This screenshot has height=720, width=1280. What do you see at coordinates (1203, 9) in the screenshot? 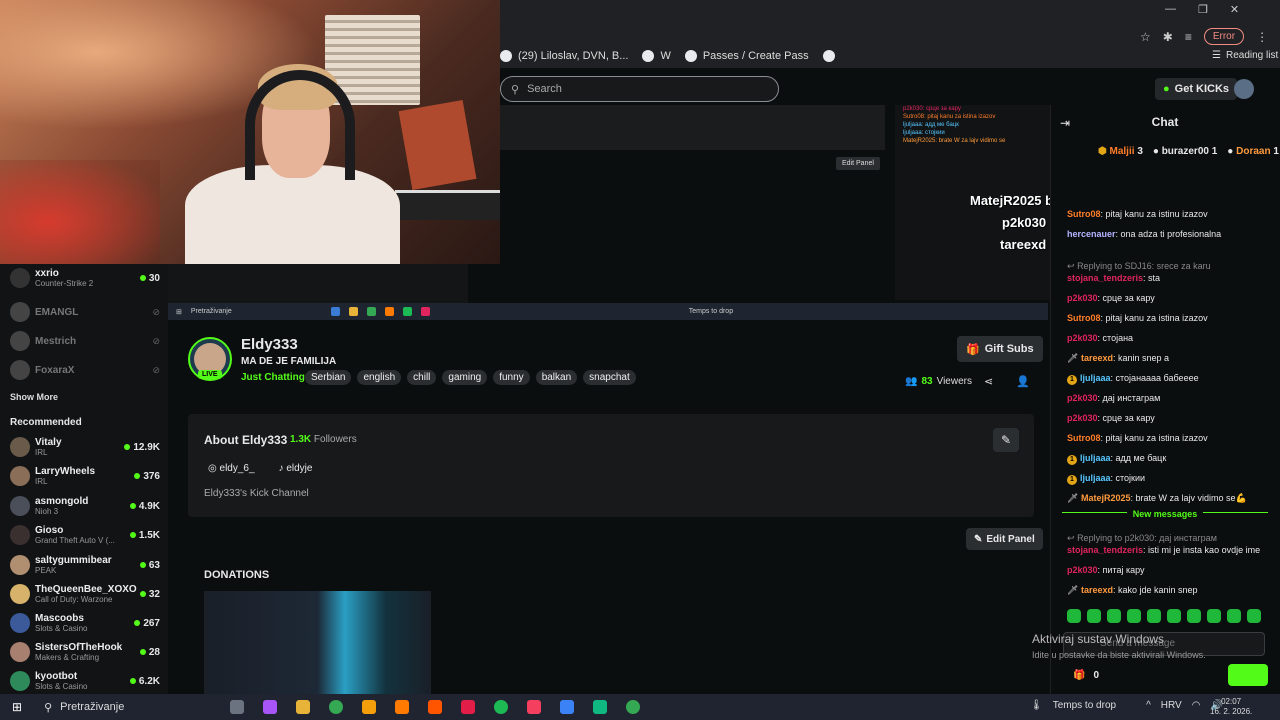
I see `restore-icon: ❐` at bounding box center [1203, 9].